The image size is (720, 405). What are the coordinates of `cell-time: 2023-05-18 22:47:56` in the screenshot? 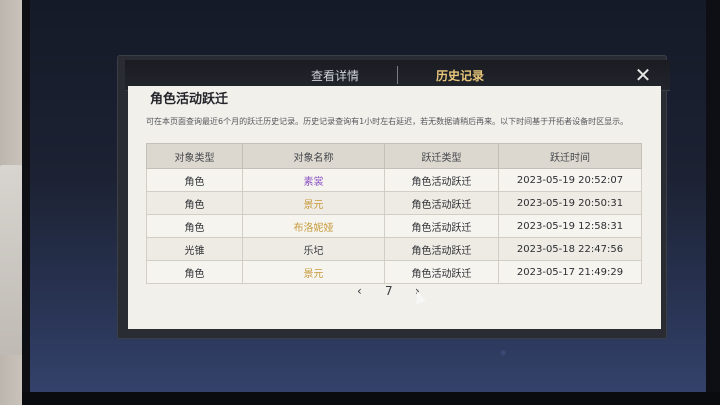 It's located at (570, 249).